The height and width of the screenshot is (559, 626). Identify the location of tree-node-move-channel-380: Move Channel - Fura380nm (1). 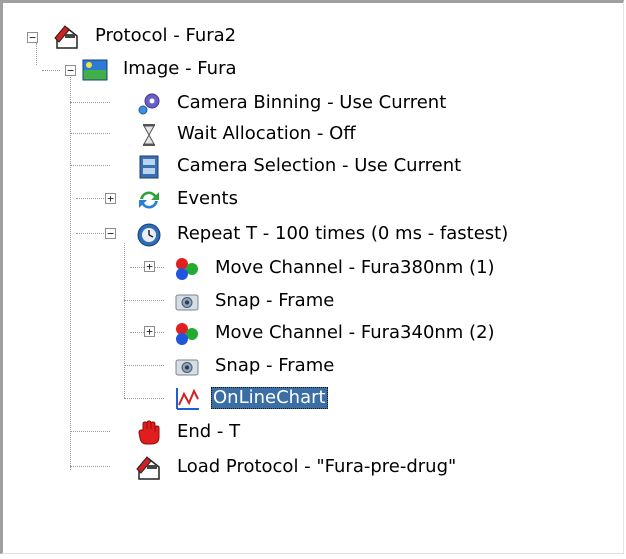
(363, 268).